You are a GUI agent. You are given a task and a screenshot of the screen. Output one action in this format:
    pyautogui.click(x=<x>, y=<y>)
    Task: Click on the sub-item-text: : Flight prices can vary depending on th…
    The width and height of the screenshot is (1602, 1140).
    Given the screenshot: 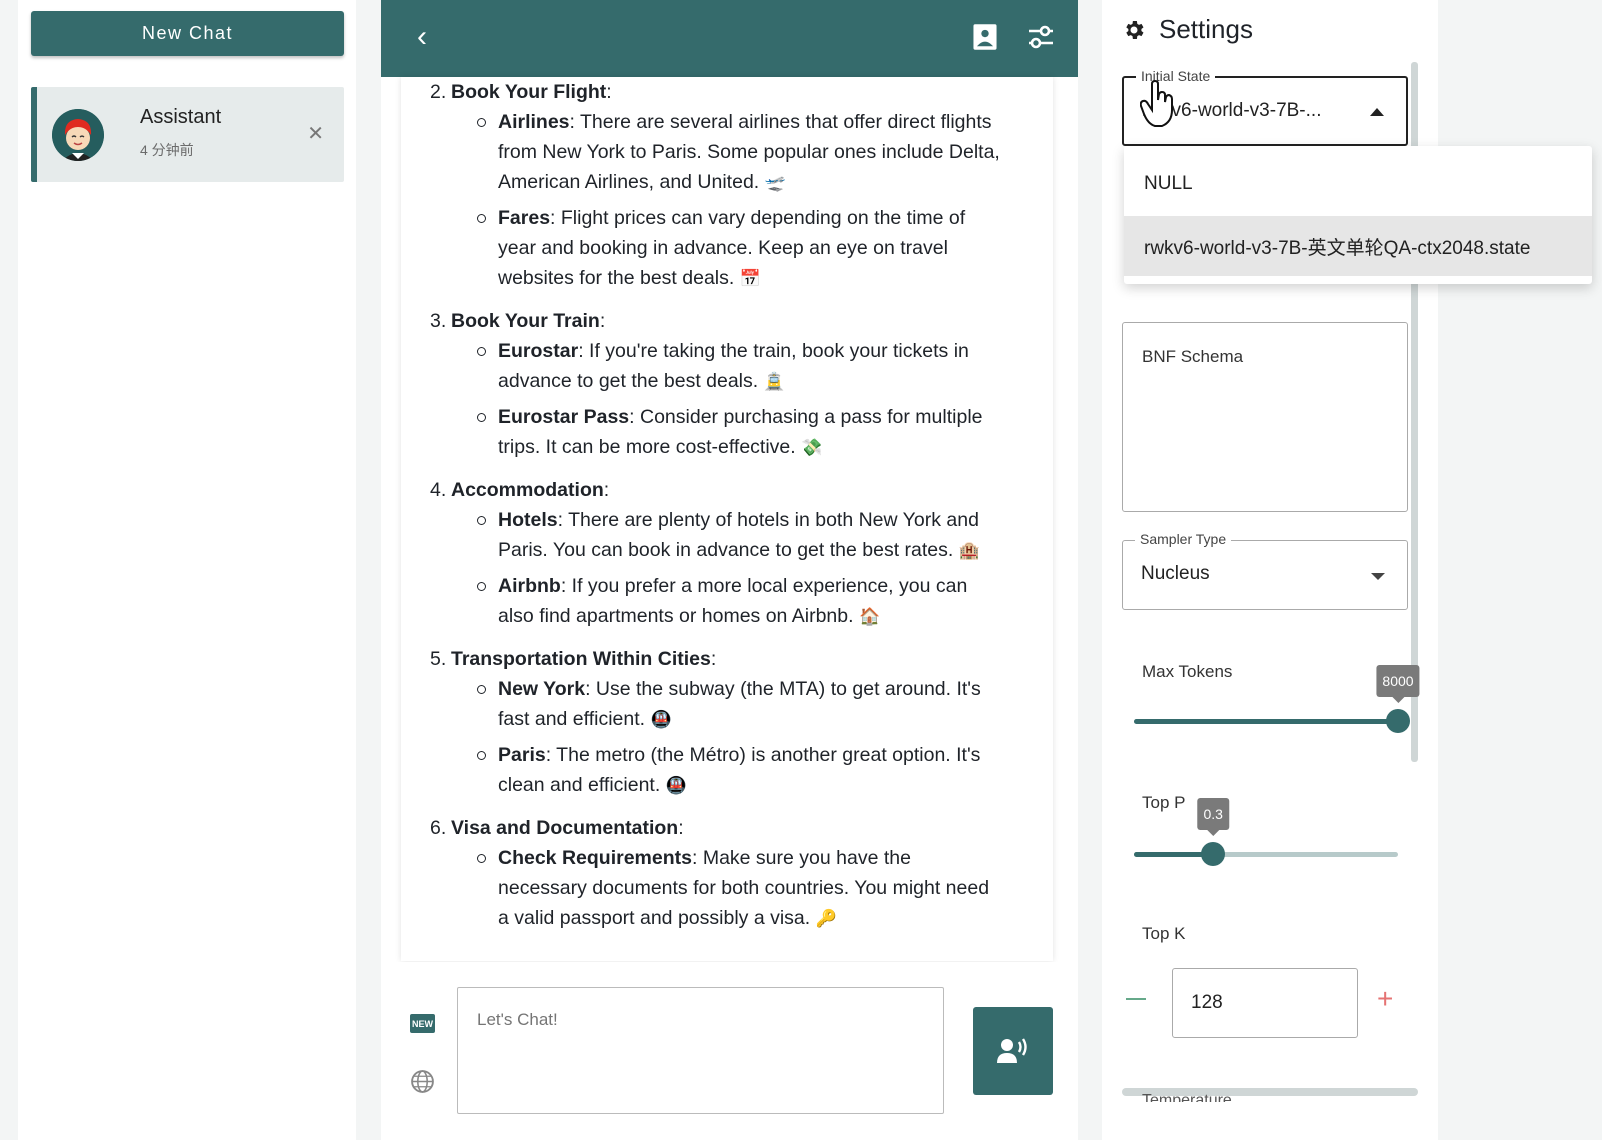 What is the action you would take?
    pyautogui.click(x=732, y=248)
    